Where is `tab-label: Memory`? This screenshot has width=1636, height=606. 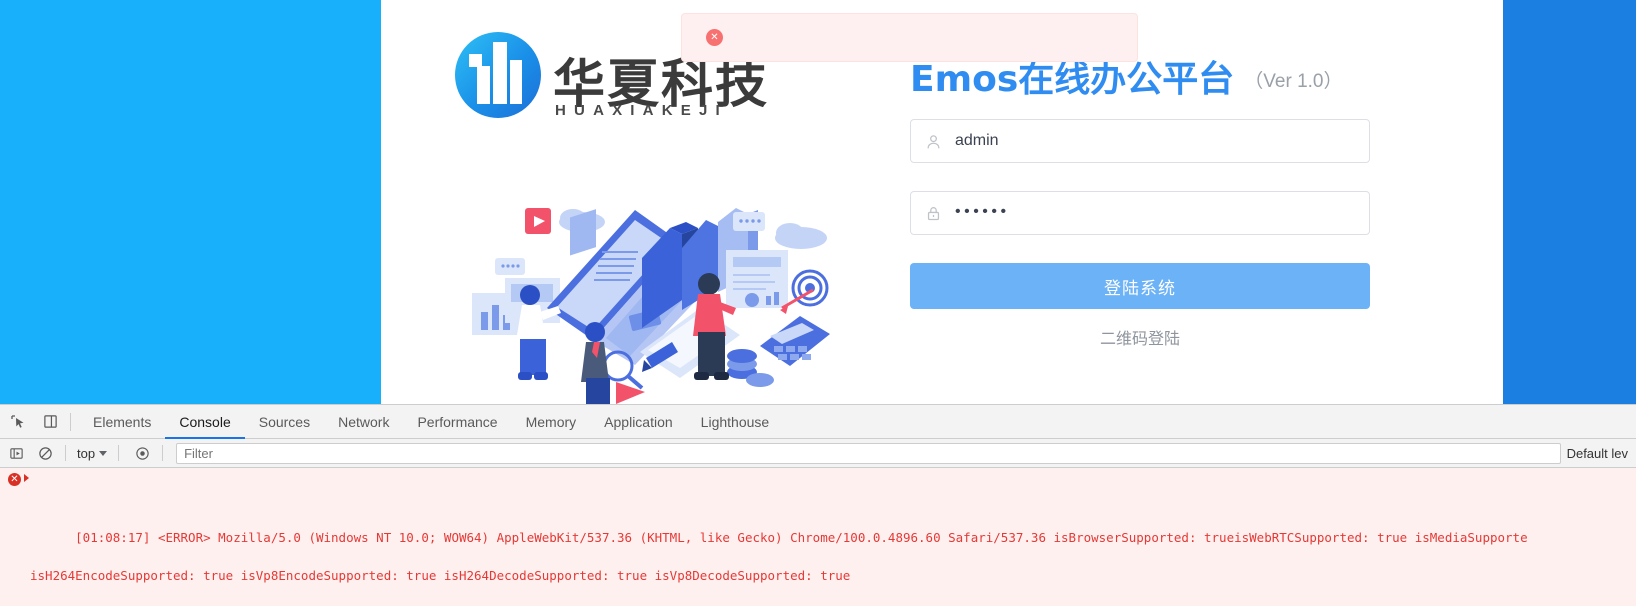
tab-label: Memory is located at coordinates (551, 421).